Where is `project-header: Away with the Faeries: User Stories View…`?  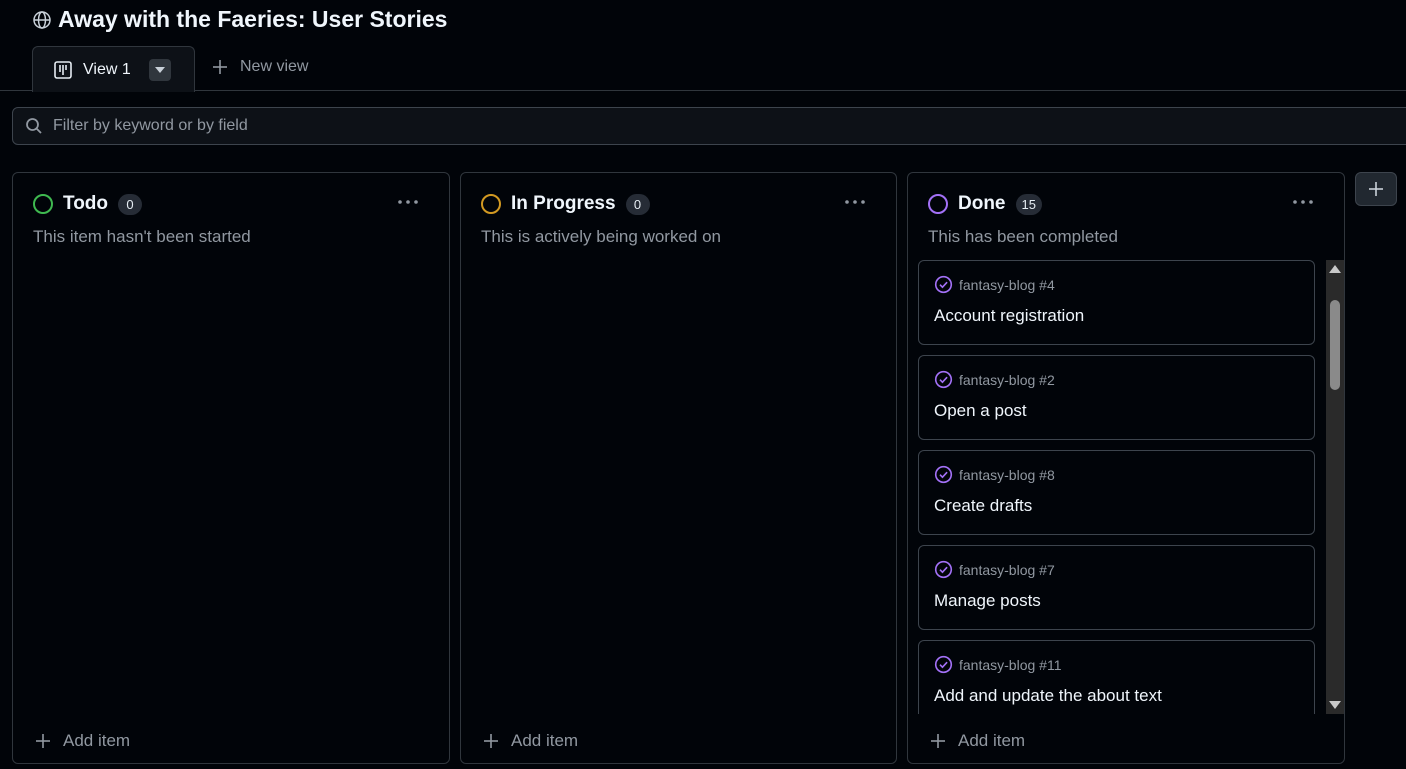
project-header: Away with the Faeries: User Stories View… is located at coordinates (703, 46).